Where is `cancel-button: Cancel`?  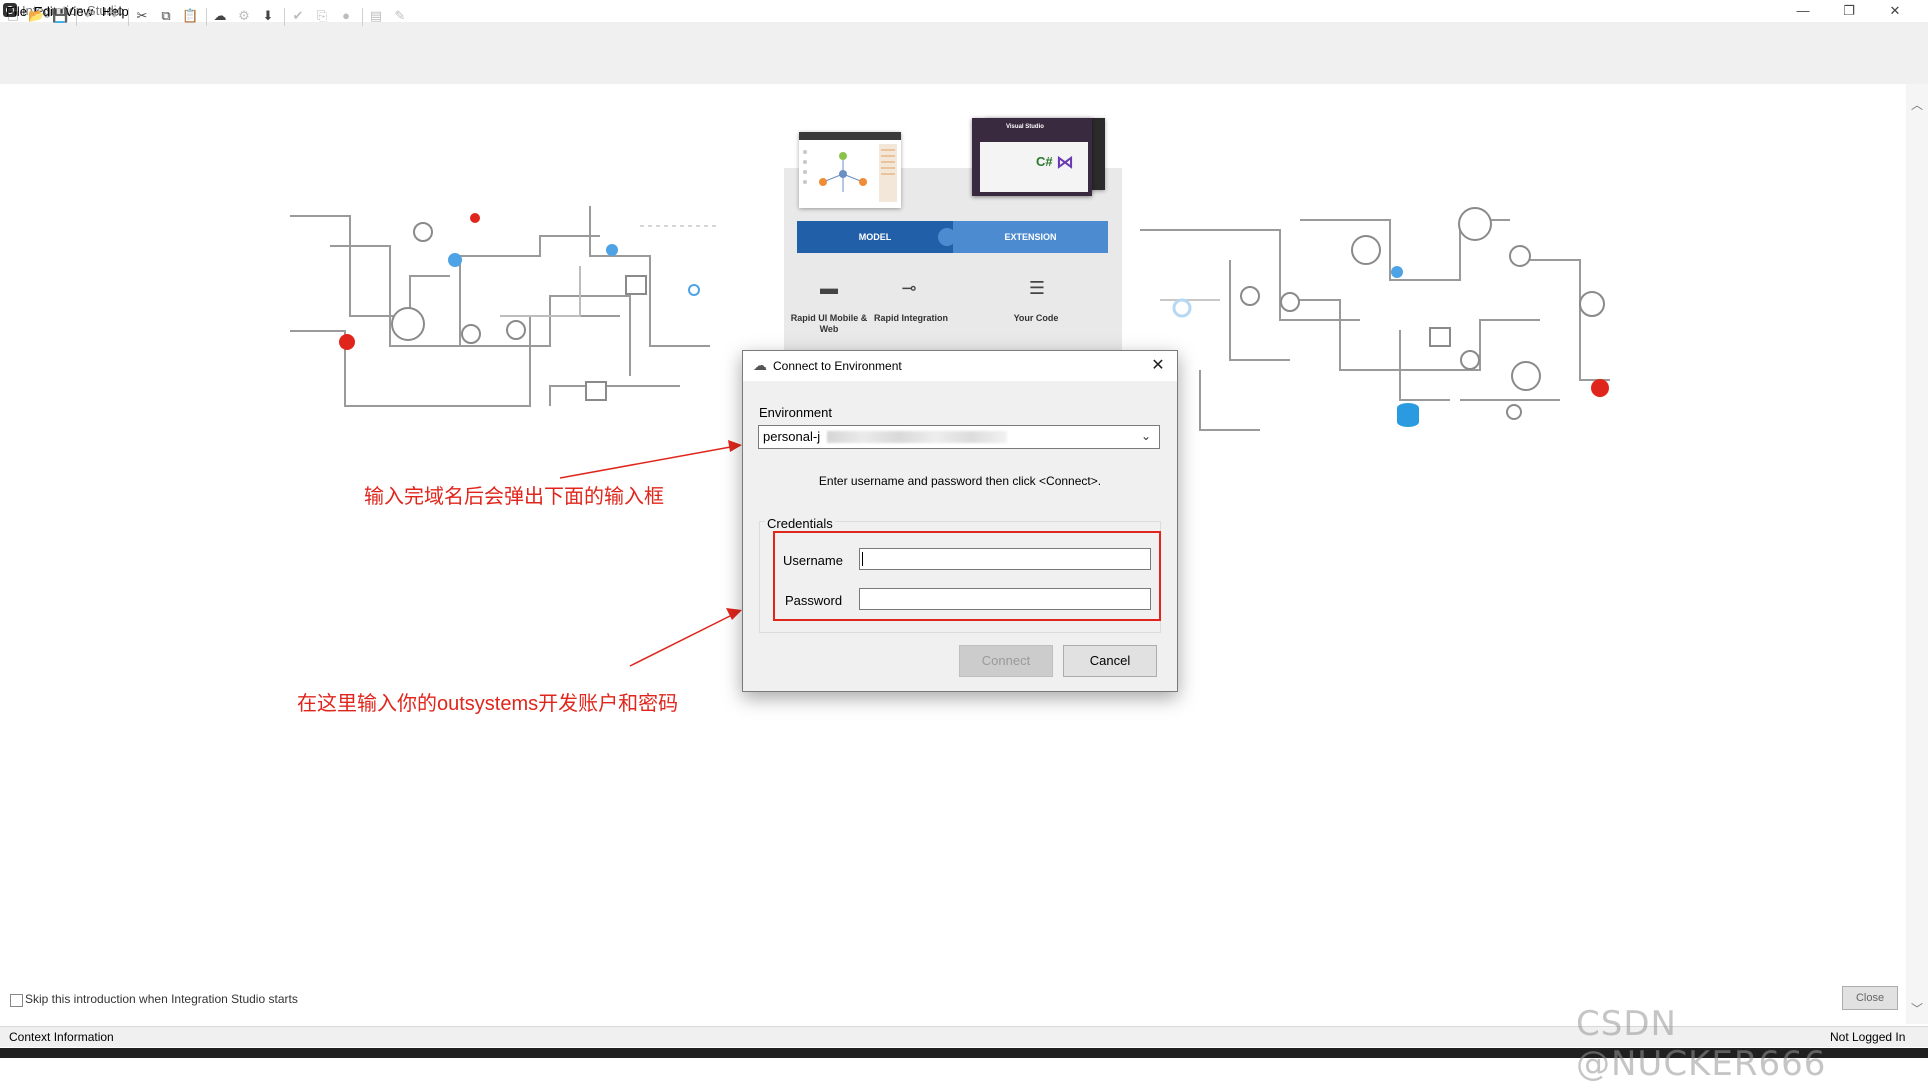
cancel-button: Cancel is located at coordinates (1110, 661).